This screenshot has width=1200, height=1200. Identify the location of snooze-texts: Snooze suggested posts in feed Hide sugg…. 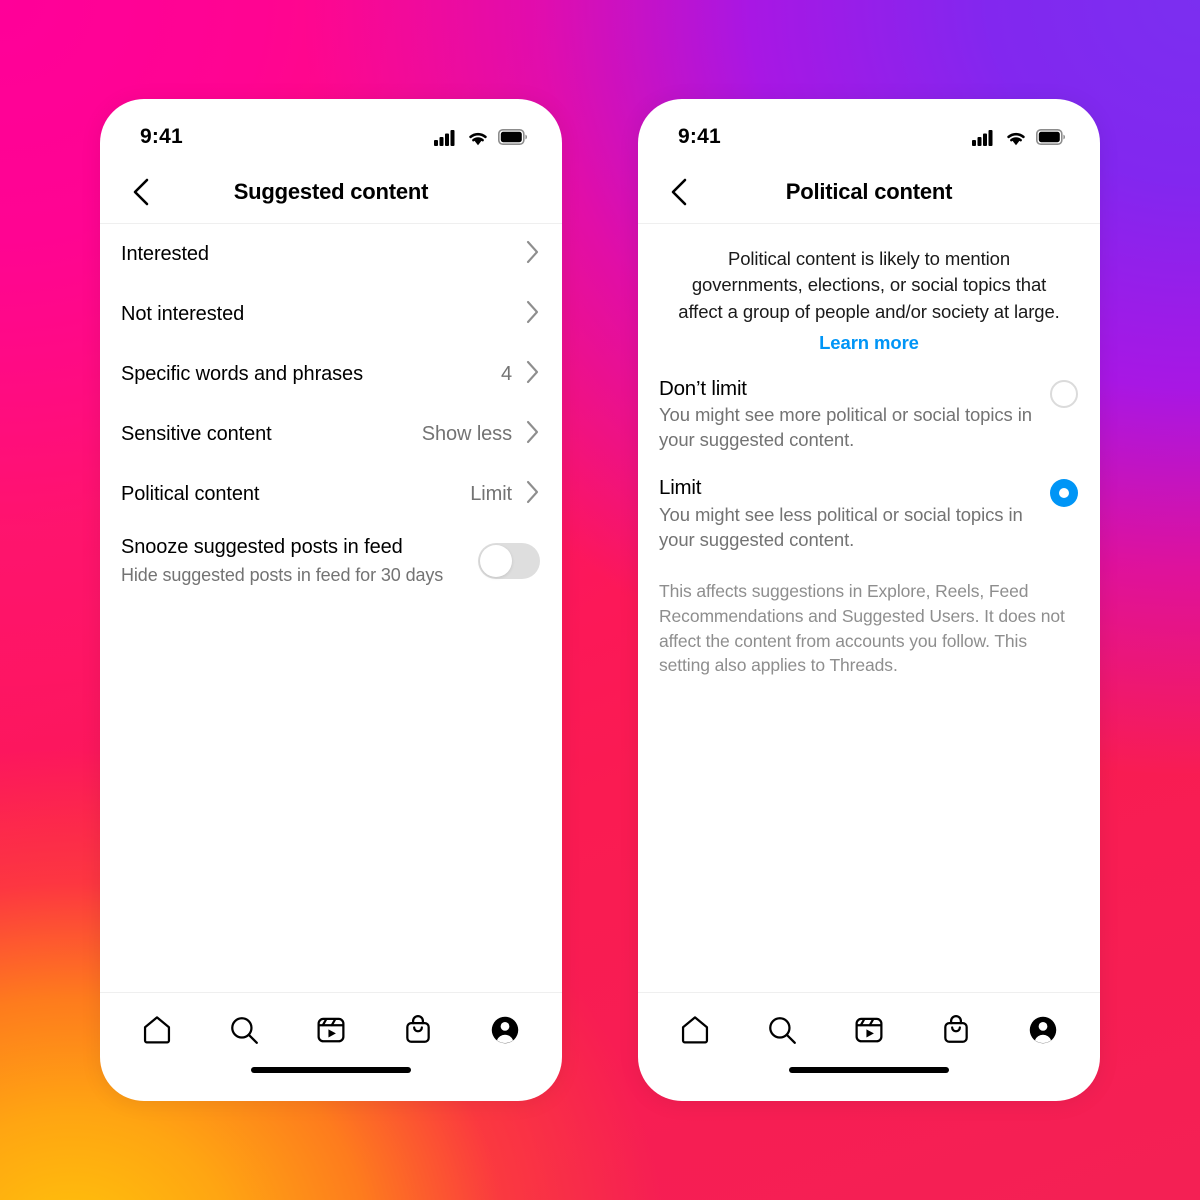
(299, 560).